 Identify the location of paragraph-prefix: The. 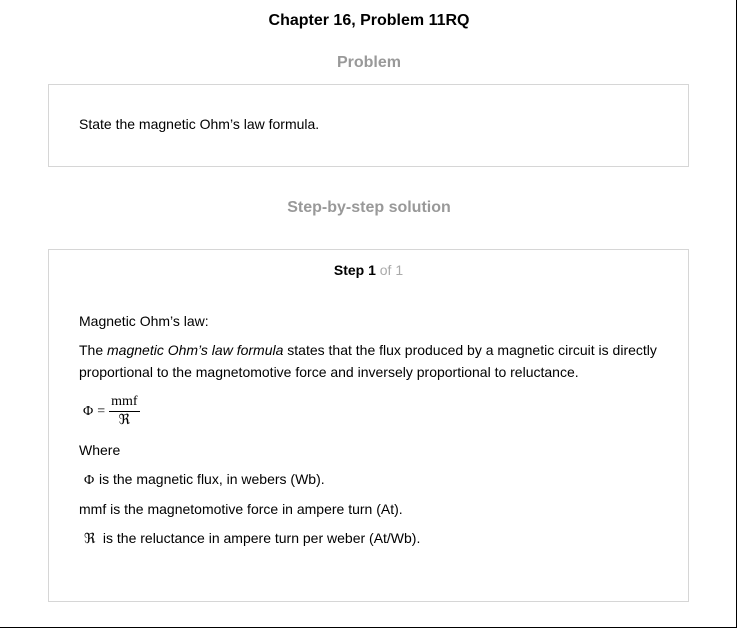
(93, 350).